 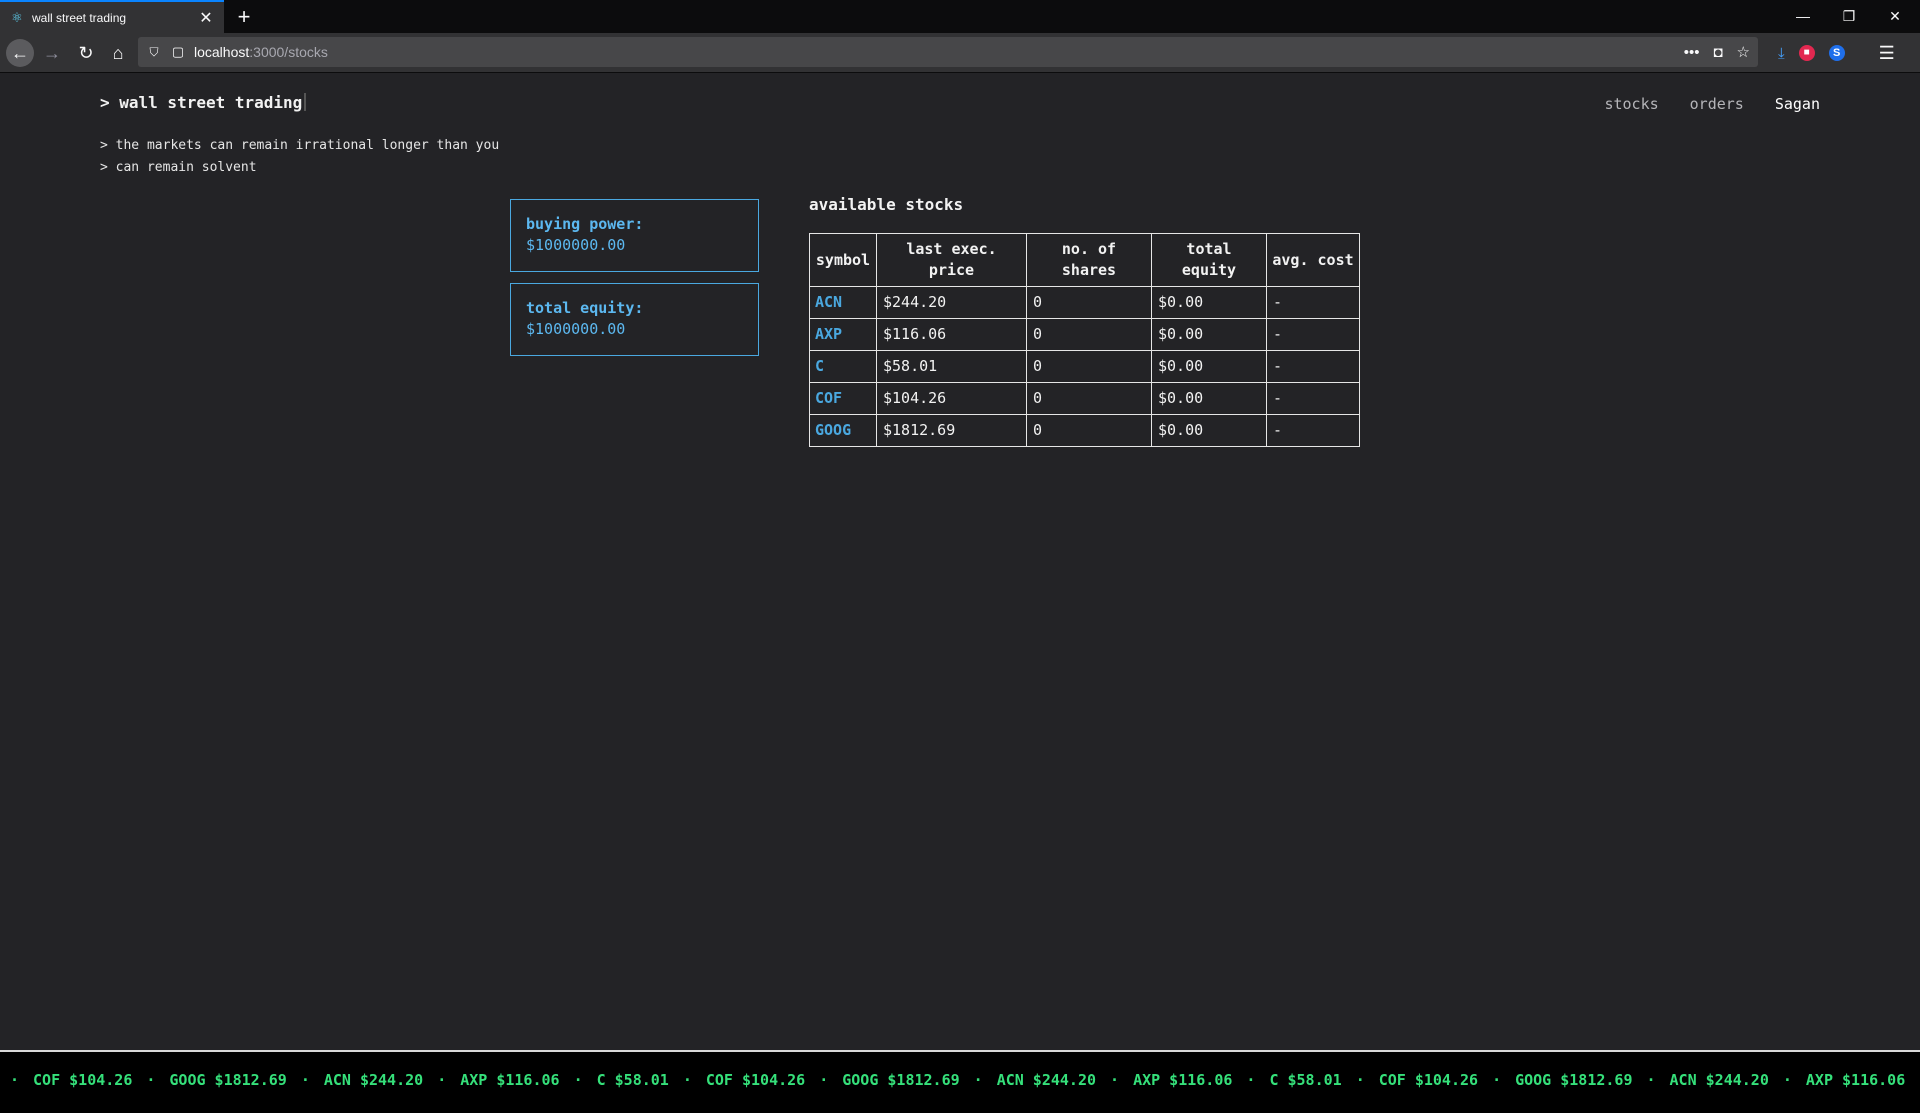 I want to click on shield-icon: ⛉, so click(x=154, y=52).